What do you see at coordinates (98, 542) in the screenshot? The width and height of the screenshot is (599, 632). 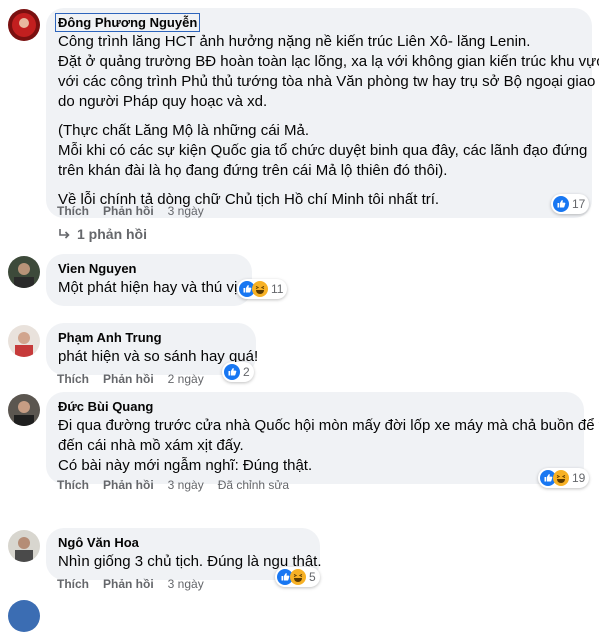 I see `comment-author: Ngô Văn Hoa` at bounding box center [98, 542].